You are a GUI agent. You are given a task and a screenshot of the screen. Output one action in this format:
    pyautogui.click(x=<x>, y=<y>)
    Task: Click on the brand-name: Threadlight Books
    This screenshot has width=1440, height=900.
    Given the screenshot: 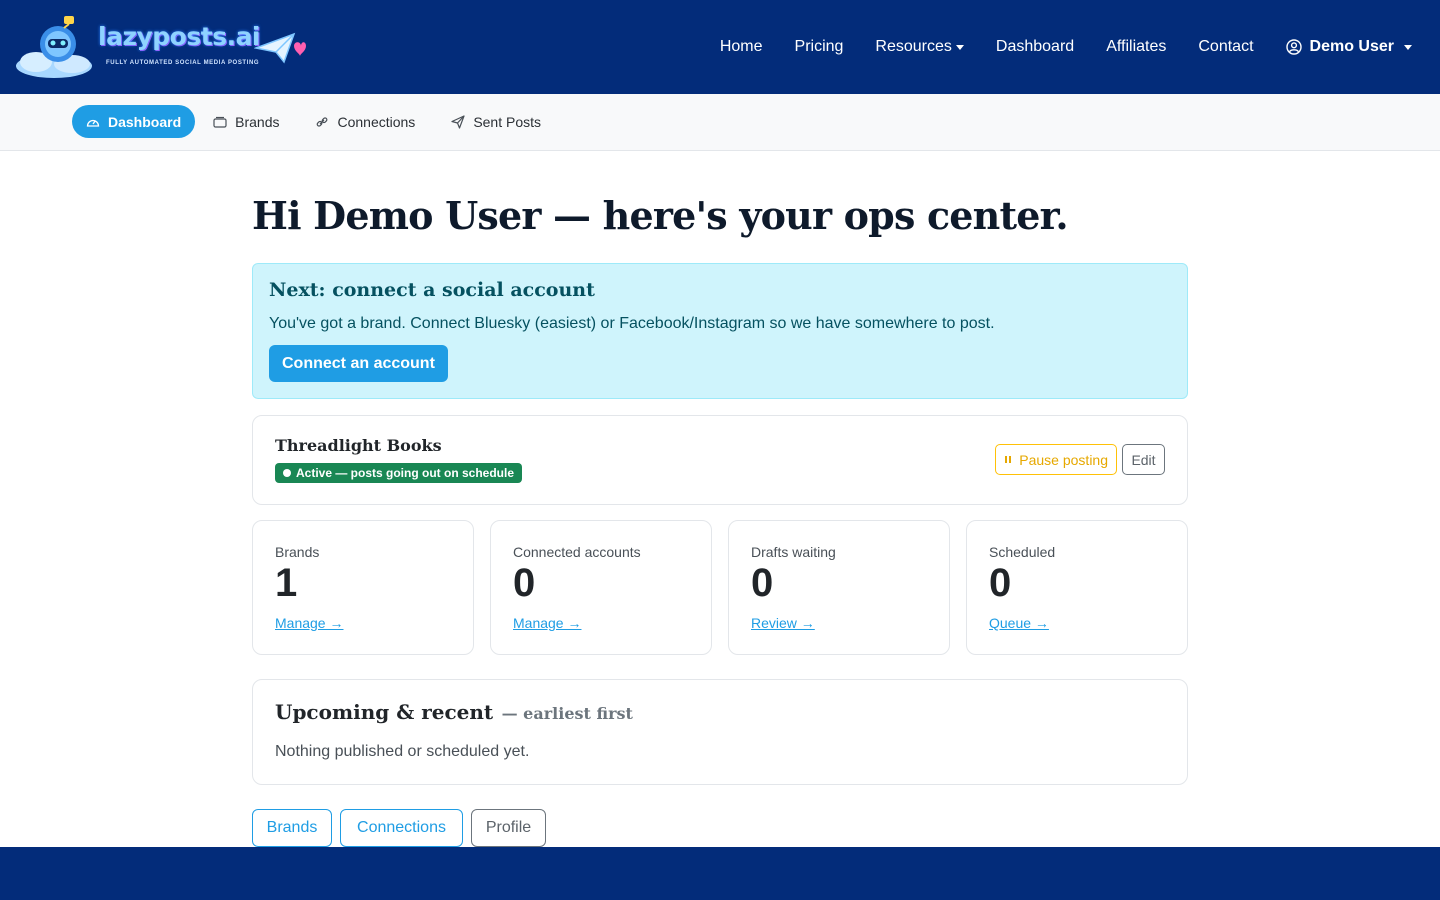 What is the action you would take?
    pyautogui.click(x=358, y=445)
    